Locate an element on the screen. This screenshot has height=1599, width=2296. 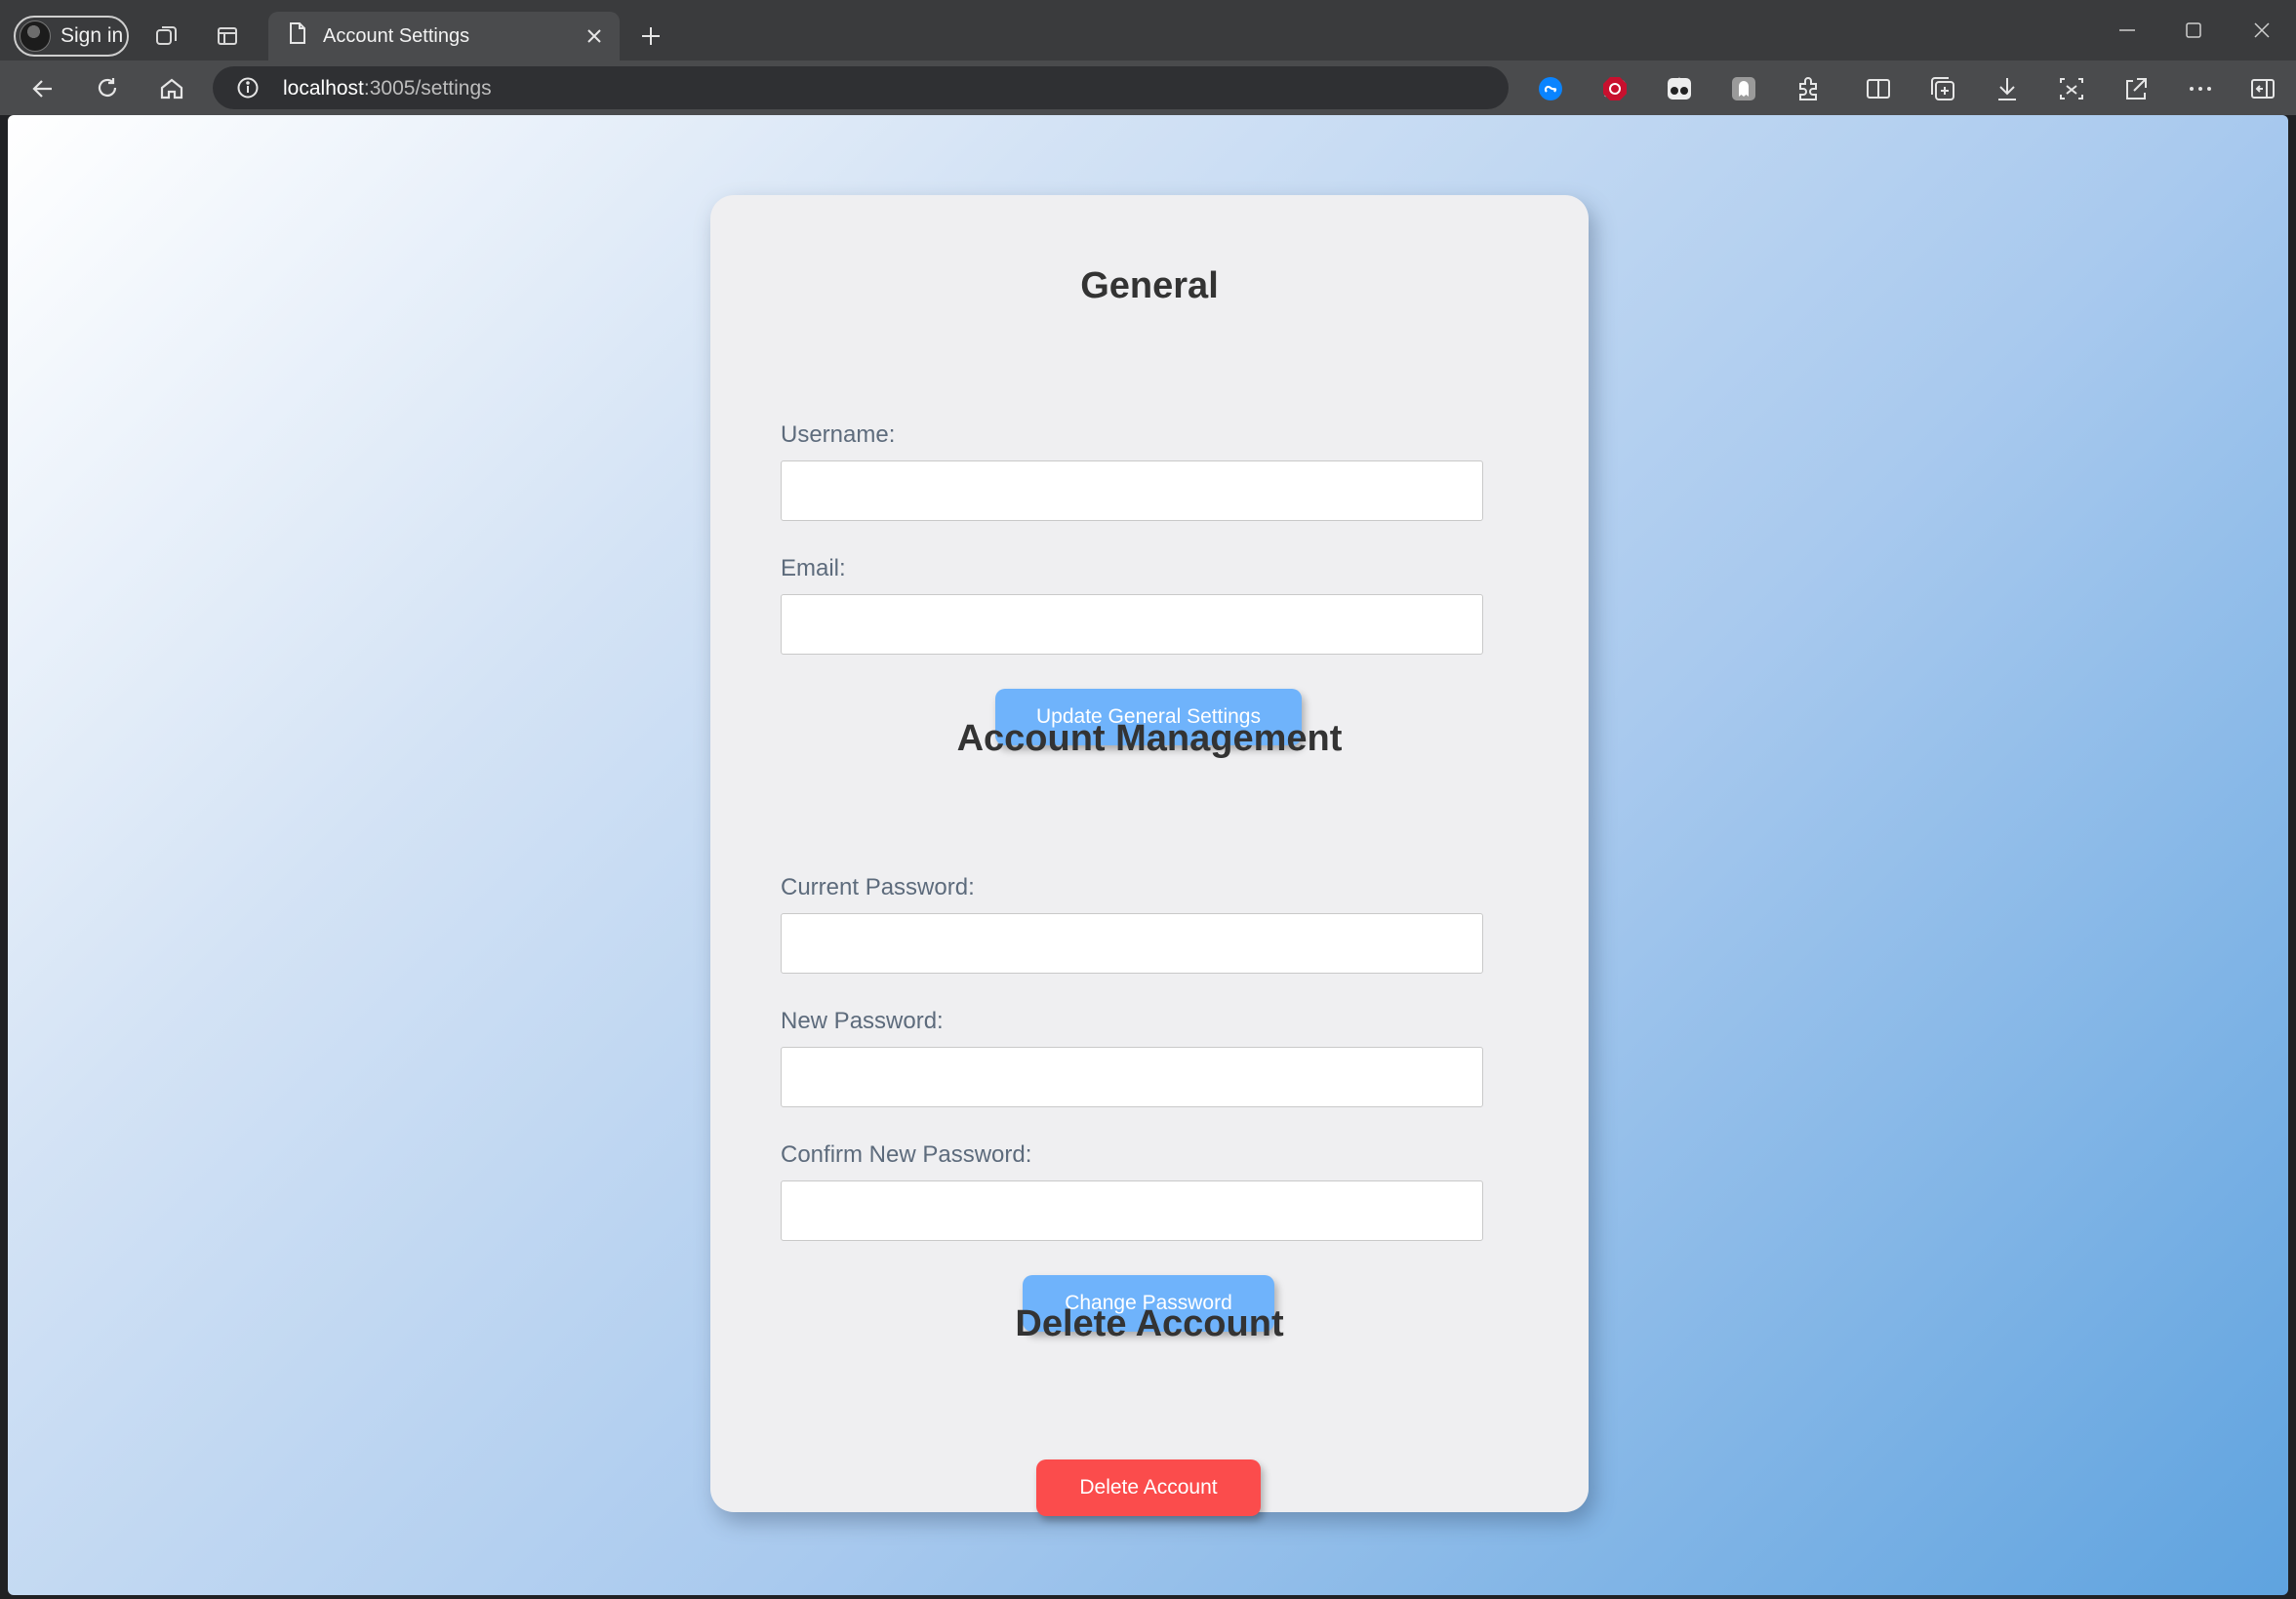
page-icon is located at coordinates (298, 36).